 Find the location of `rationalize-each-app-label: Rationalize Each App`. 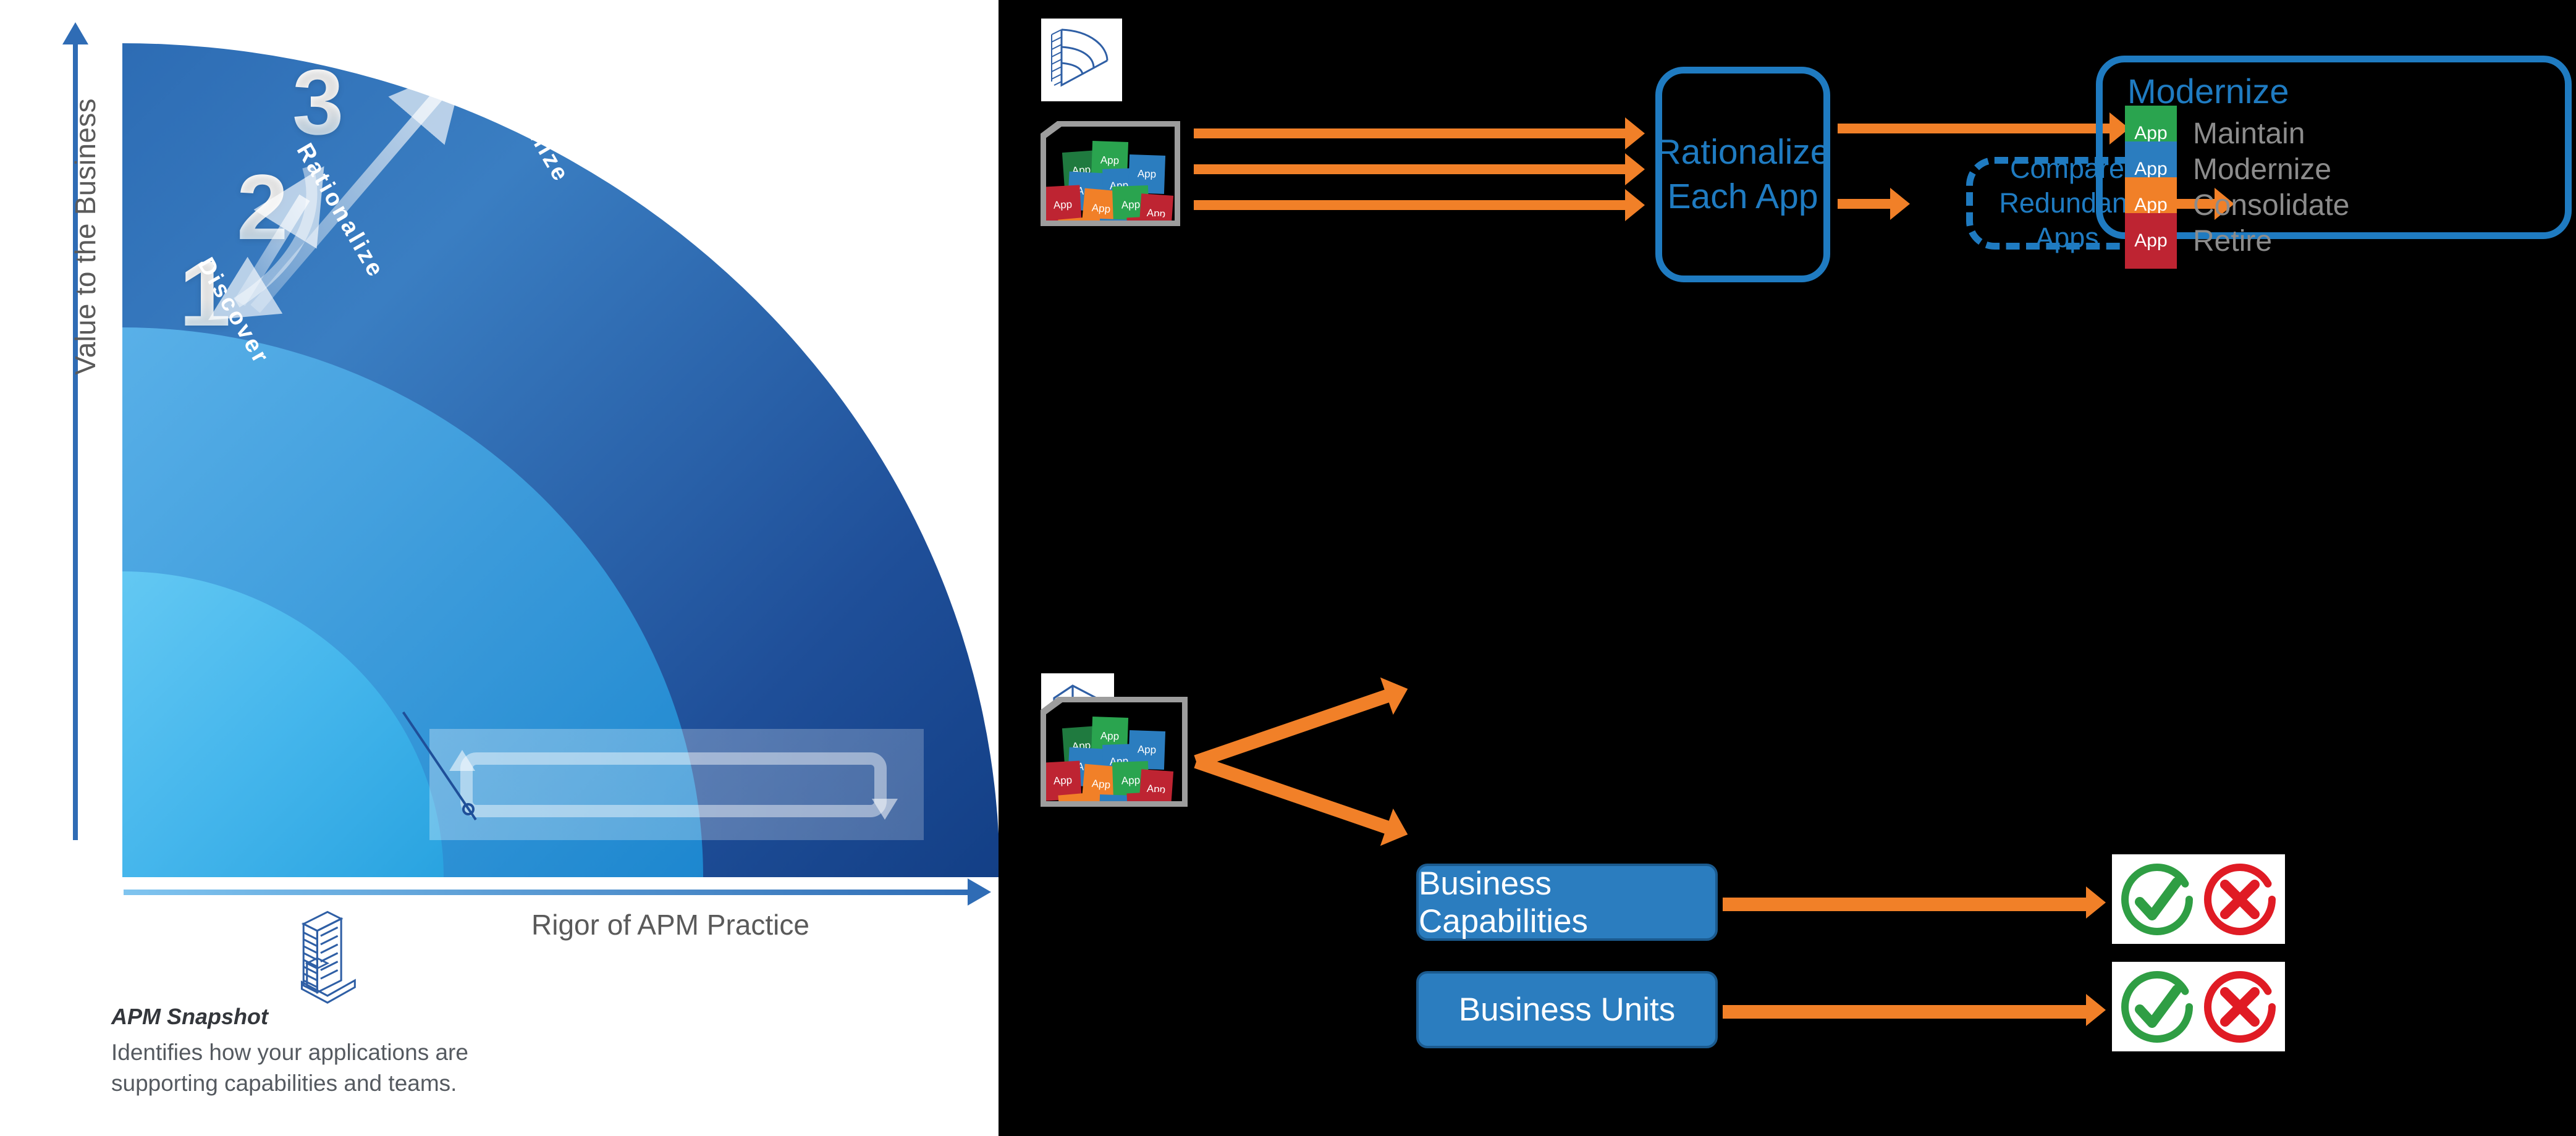

rationalize-each-app-label: Rationalize Each App is located at coordinates (1742, 174).